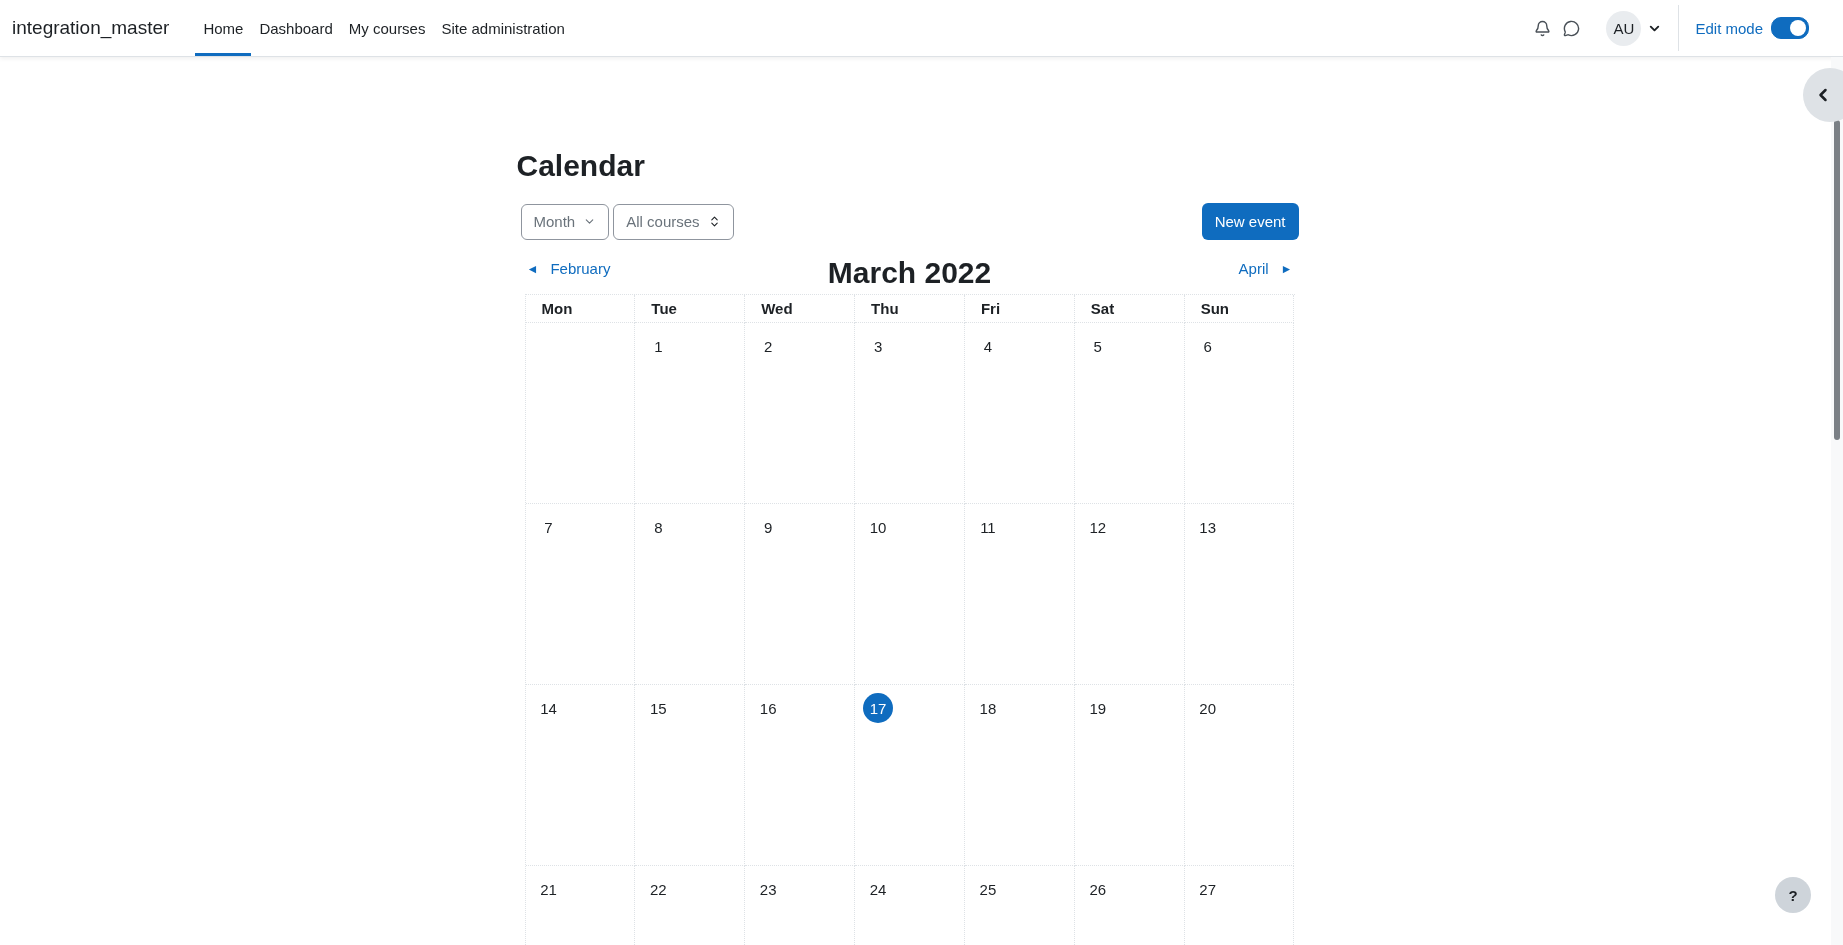 The width and height of the screenshot is (1843, 945). I want to click on nav-link: Site administration, so click(503, 28).